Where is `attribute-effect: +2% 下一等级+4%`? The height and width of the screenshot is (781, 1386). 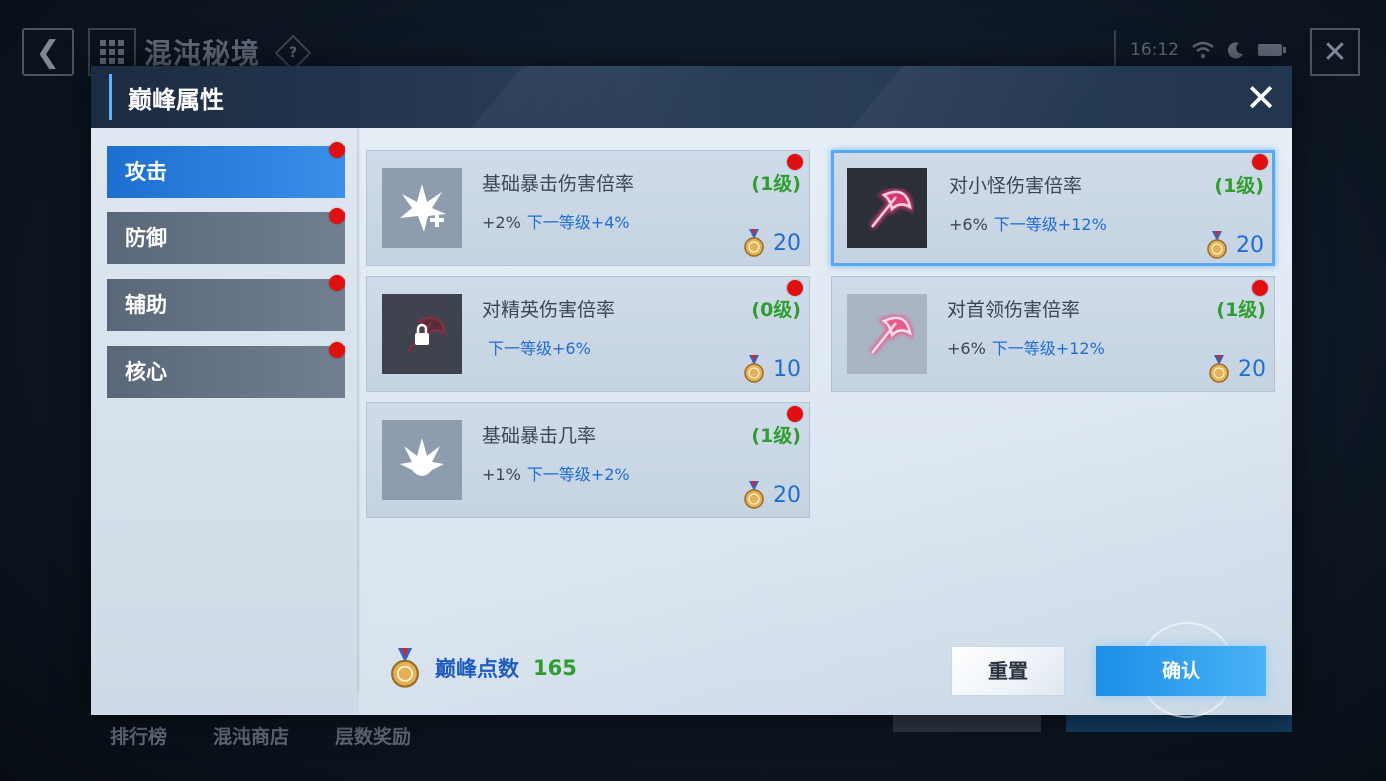
attribute-effect: +2% 下一等级+4% is located at coordinates (556, 221).